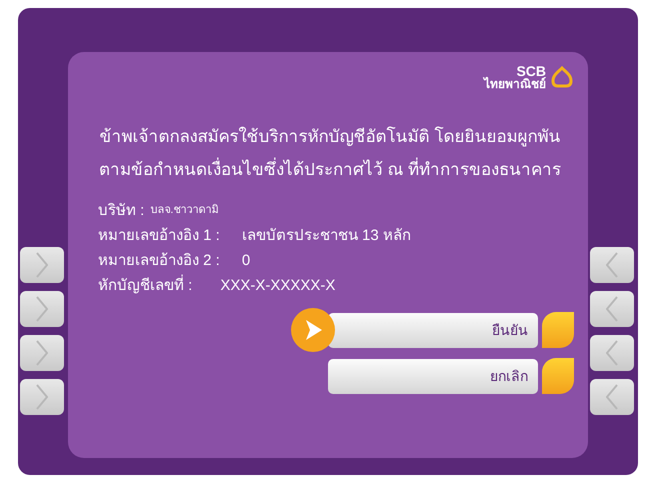  Describe the element at coordinates (278, 286) in the screenshot. I see `field-value: XXX-X-XXXXX-X` at that location.